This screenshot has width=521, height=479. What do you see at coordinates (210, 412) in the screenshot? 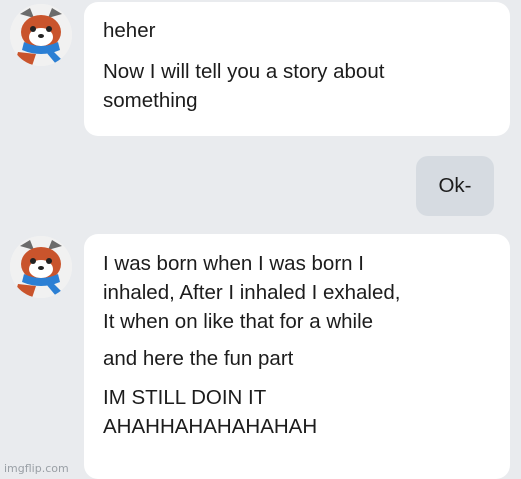
I see `message-text: IM STILL DOIN IT AHAHHAHAHAHAHAH` at bounding box center [210, 412].